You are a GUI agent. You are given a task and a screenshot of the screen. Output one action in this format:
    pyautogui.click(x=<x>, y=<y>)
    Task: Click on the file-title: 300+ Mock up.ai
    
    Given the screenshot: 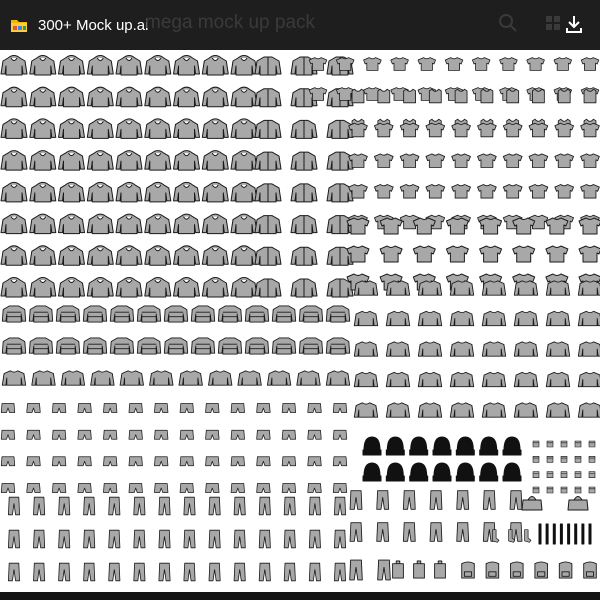 What is the action you would take?
    pyautogui.click(x=93, y=25)
    